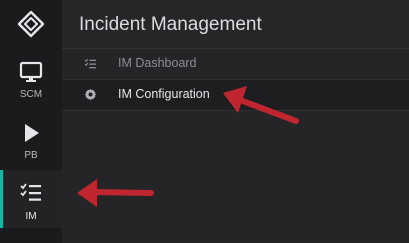 The width and height of the screenshot is (409, 243). What do you see at coordinates (235, 95) in the screenshot?
I see `nav-item-im-configuration: IM Configuration` at bounding box center [235, 95].